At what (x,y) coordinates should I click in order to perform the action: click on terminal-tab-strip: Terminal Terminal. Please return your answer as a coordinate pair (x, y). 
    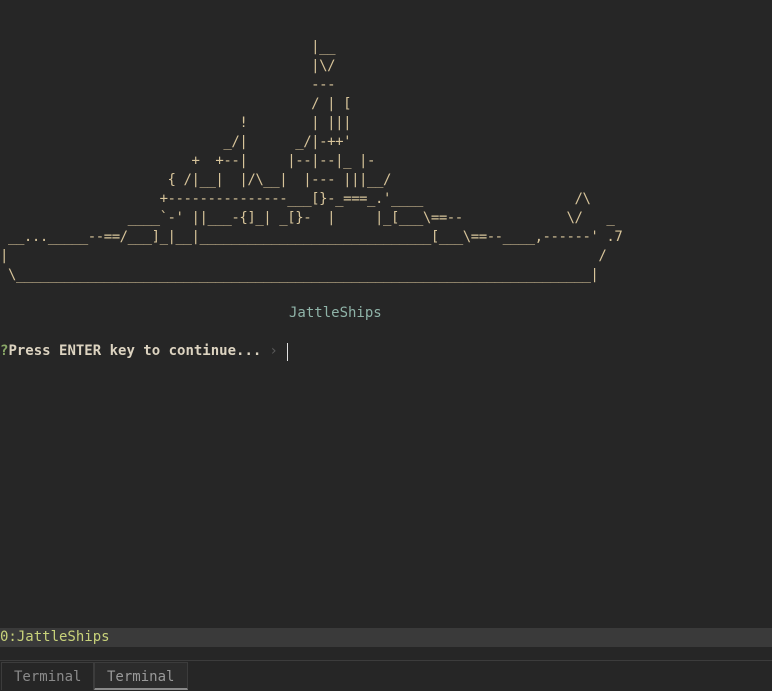
    Looking at the image, I should click on (386, 675).